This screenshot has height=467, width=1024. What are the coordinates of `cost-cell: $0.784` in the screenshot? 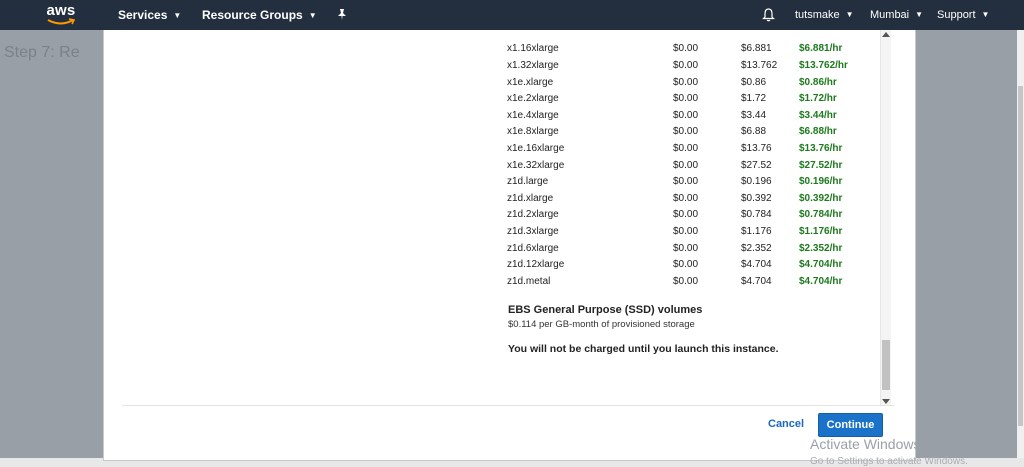 It's located at (756, 215).